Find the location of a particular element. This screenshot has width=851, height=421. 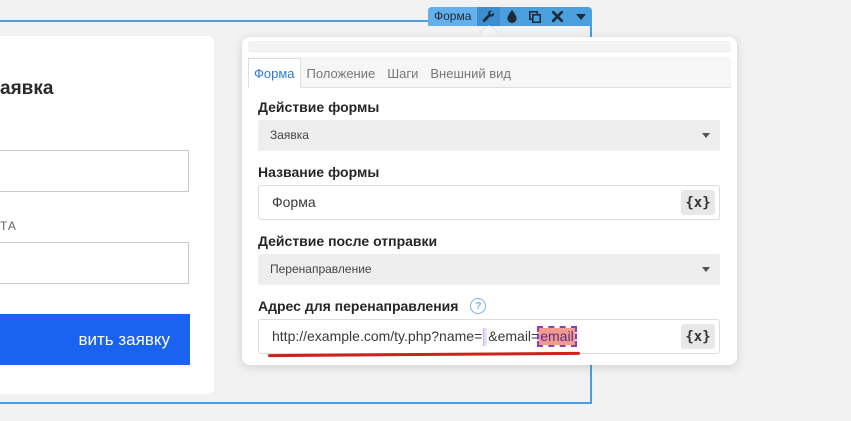

panel-tabs: Форма Положение Шаги Внешний вид is located at coordinates (489, 72).